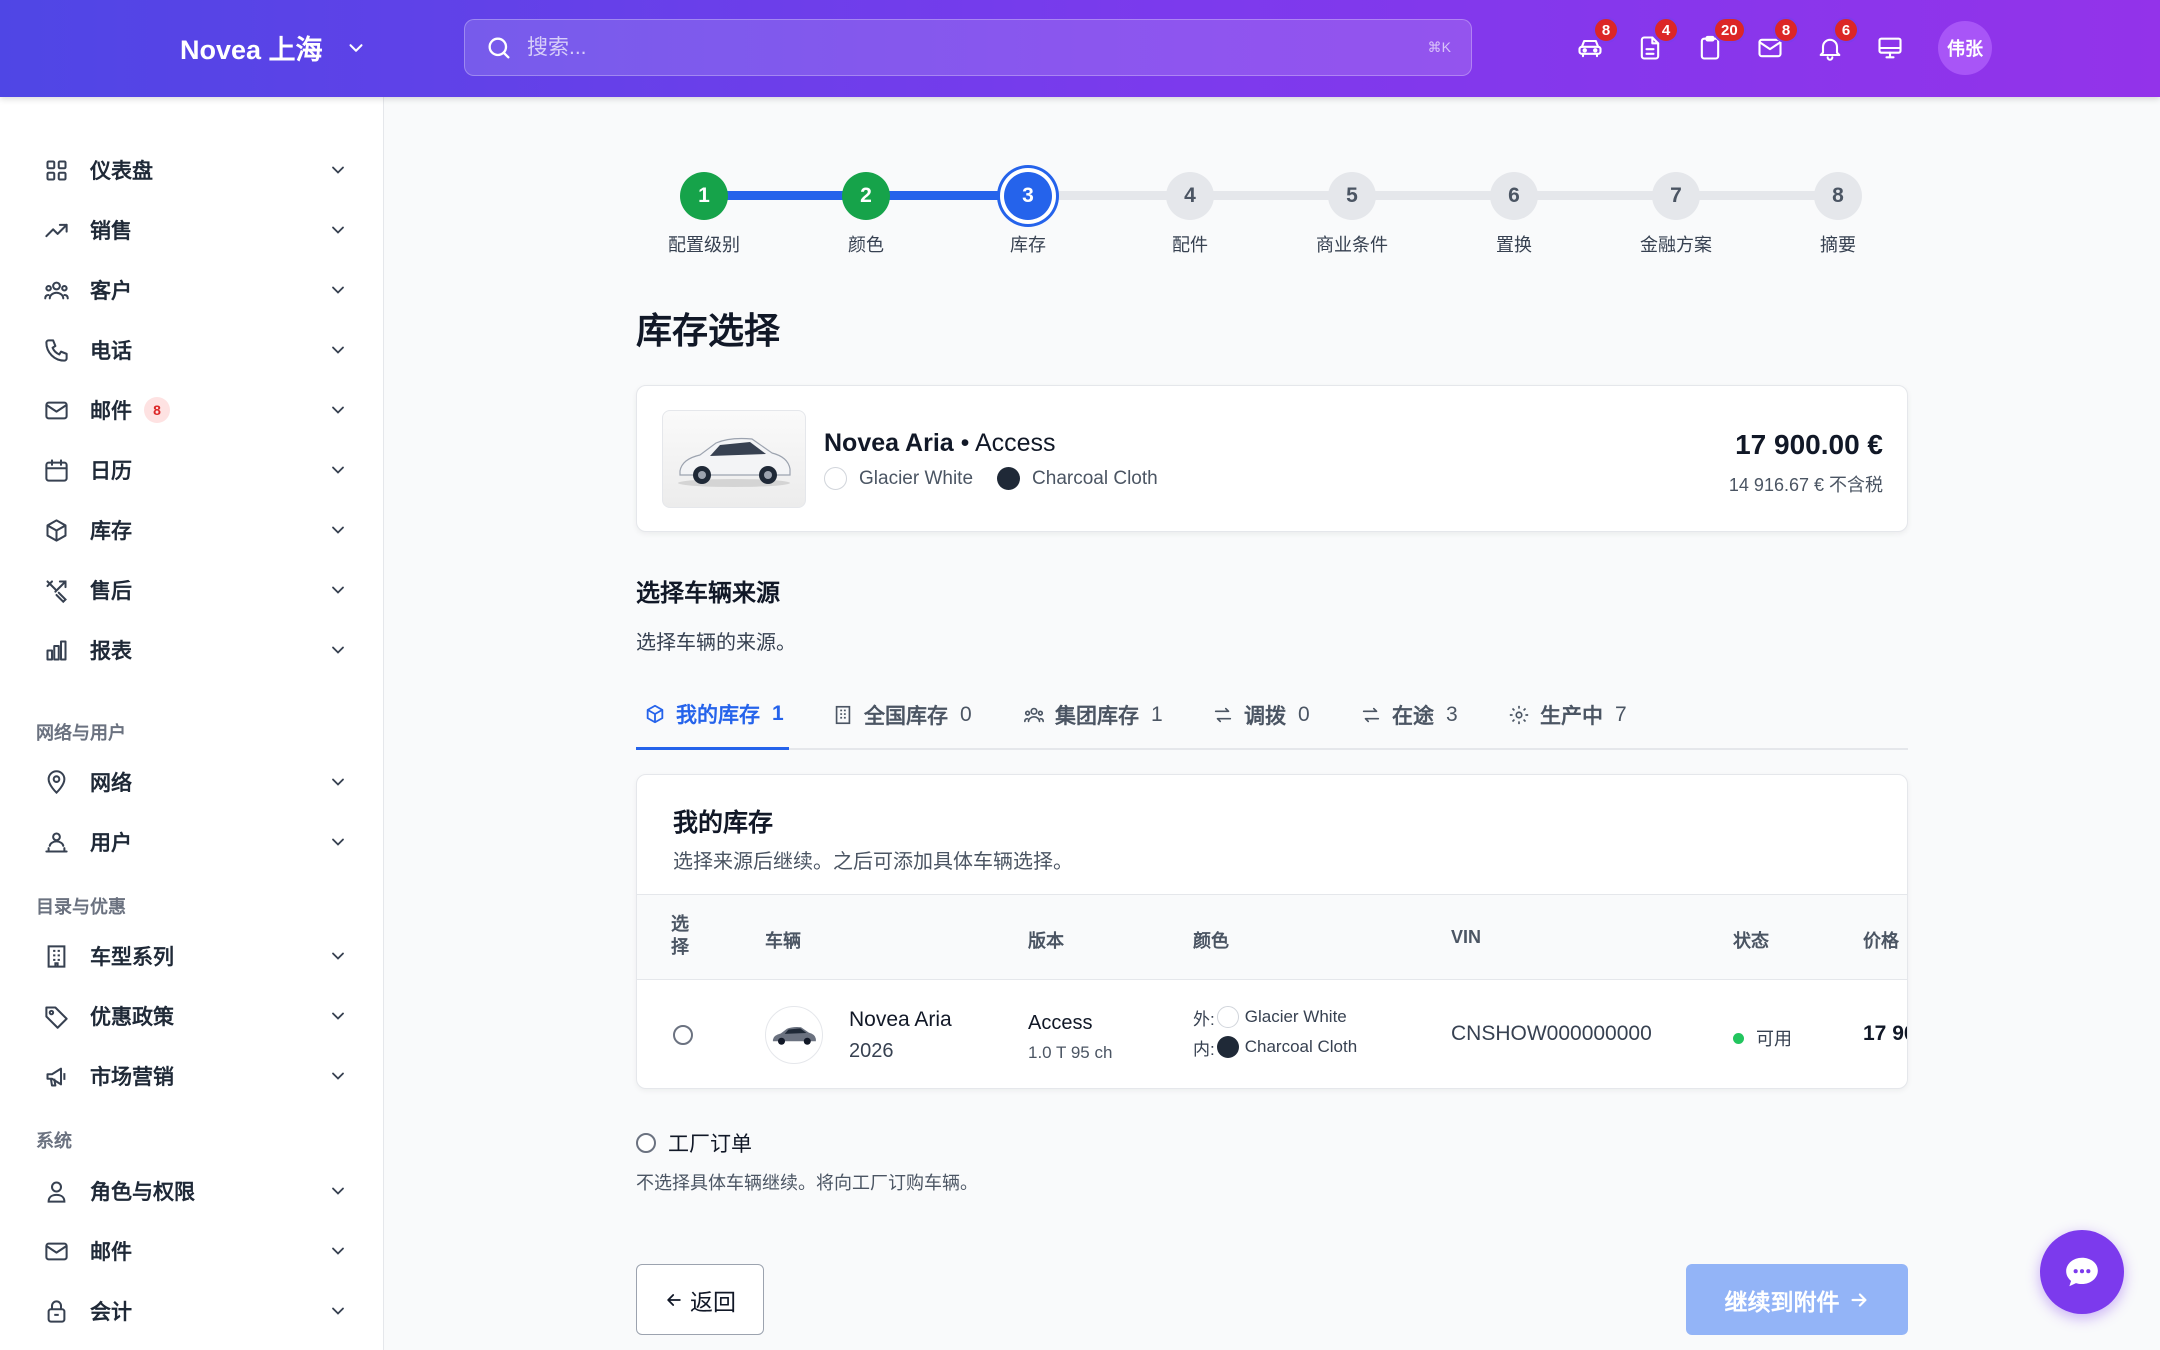 Image resolution: width=2160 pixels, height=1350 pixels. I want to click on top-bar: Novea 上海 ⌘K 8 4 20 8 6 伟张, so click(1080, 48).